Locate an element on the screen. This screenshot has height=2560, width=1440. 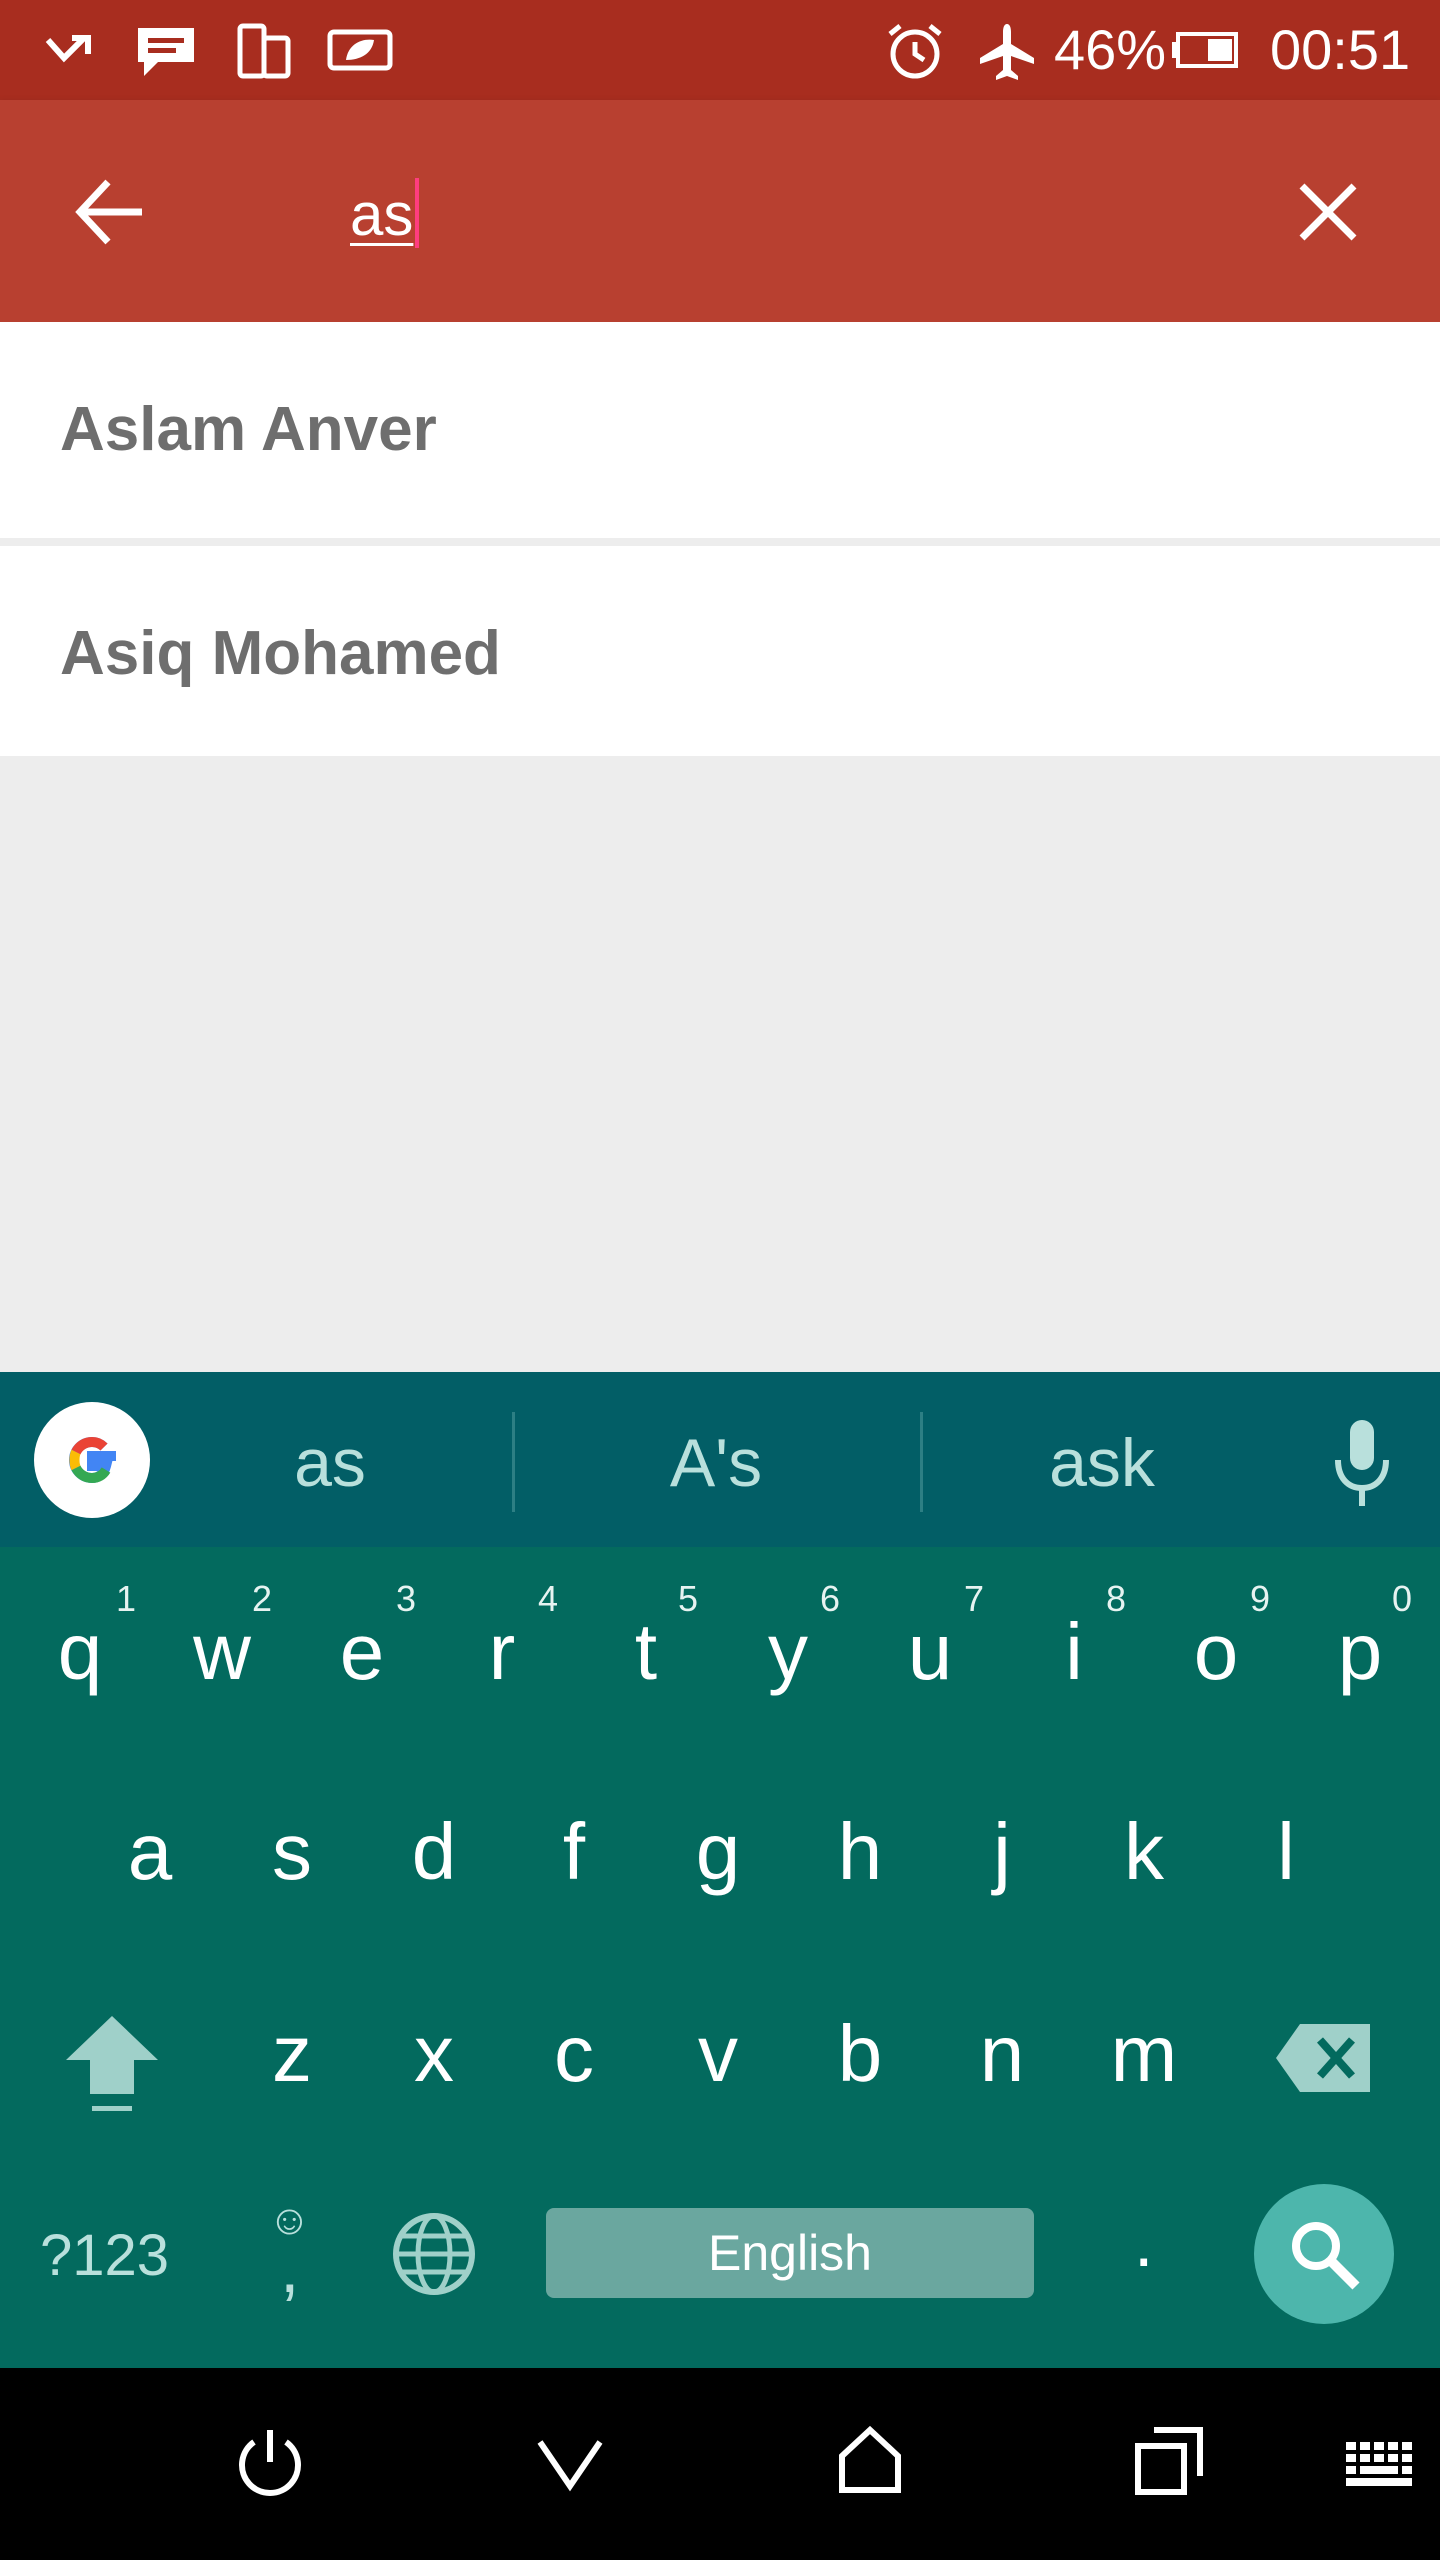
recent-apps-icon is located at coordinates (1170, 2460).